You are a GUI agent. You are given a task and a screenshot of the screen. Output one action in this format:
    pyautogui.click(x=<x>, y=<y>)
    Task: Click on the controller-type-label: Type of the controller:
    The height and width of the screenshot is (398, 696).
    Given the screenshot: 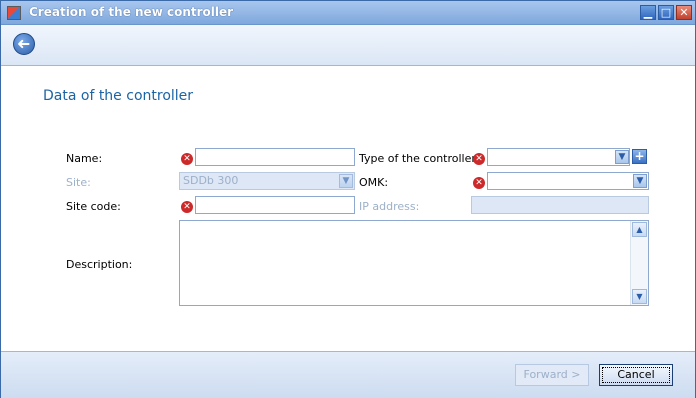 What is the action you would take?
    pyautogui.click(x=419, y=158)
    